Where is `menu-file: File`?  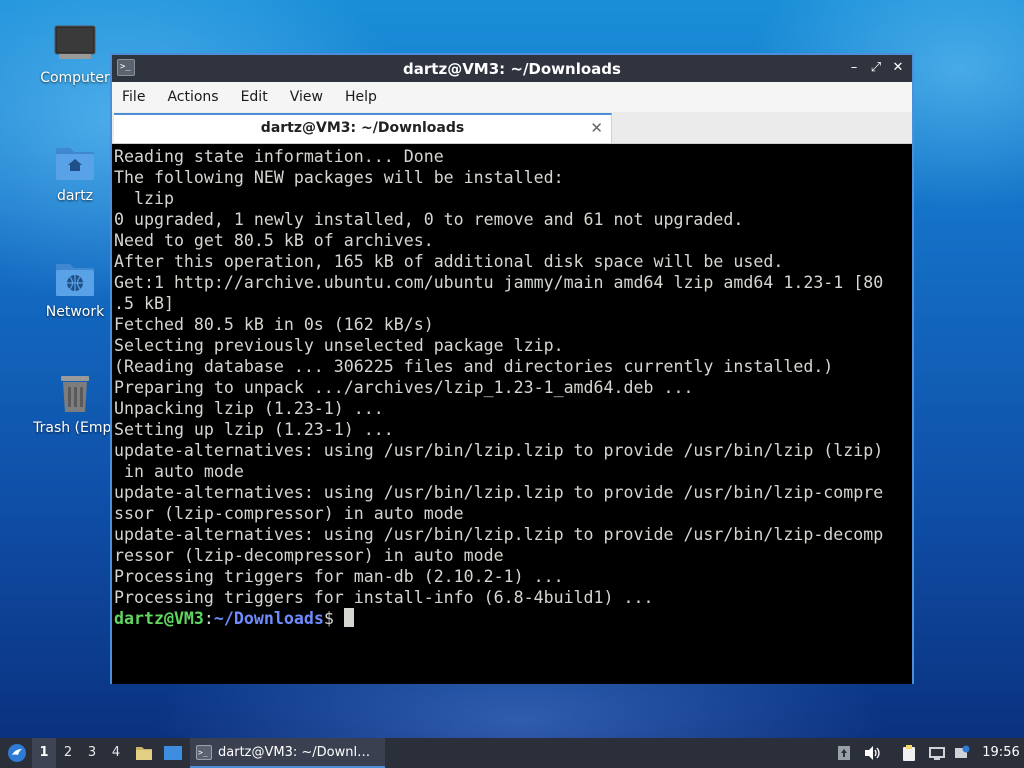
menu-file: File is located at coordinates (133, 97).